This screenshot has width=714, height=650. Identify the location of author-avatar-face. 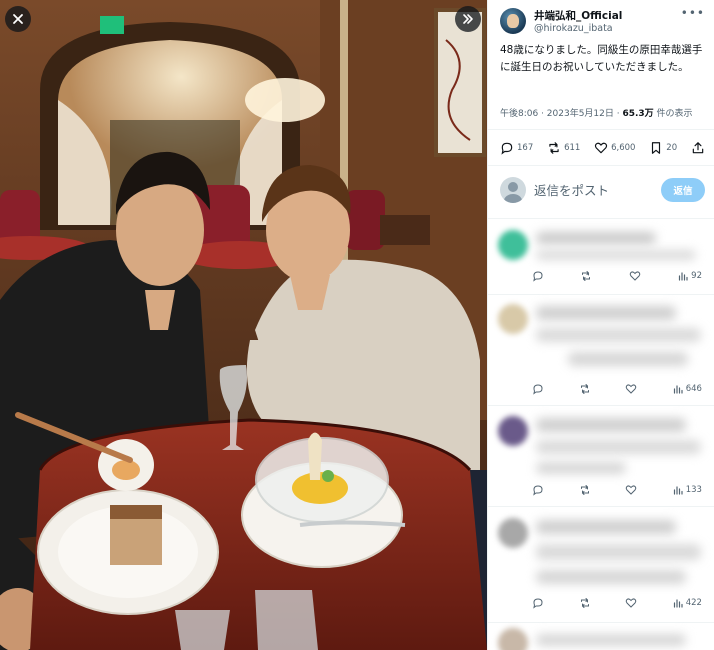
(513, 21).